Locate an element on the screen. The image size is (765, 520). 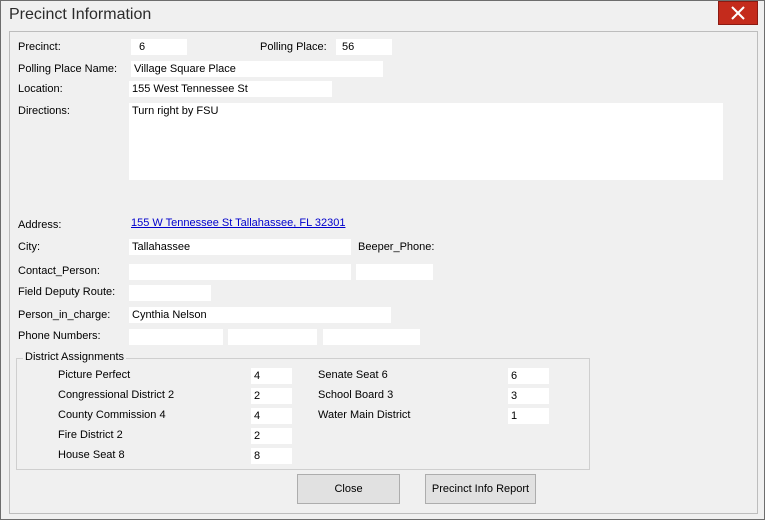
location-field: 155 West Tennessee St is located at coordinates (230, 89).